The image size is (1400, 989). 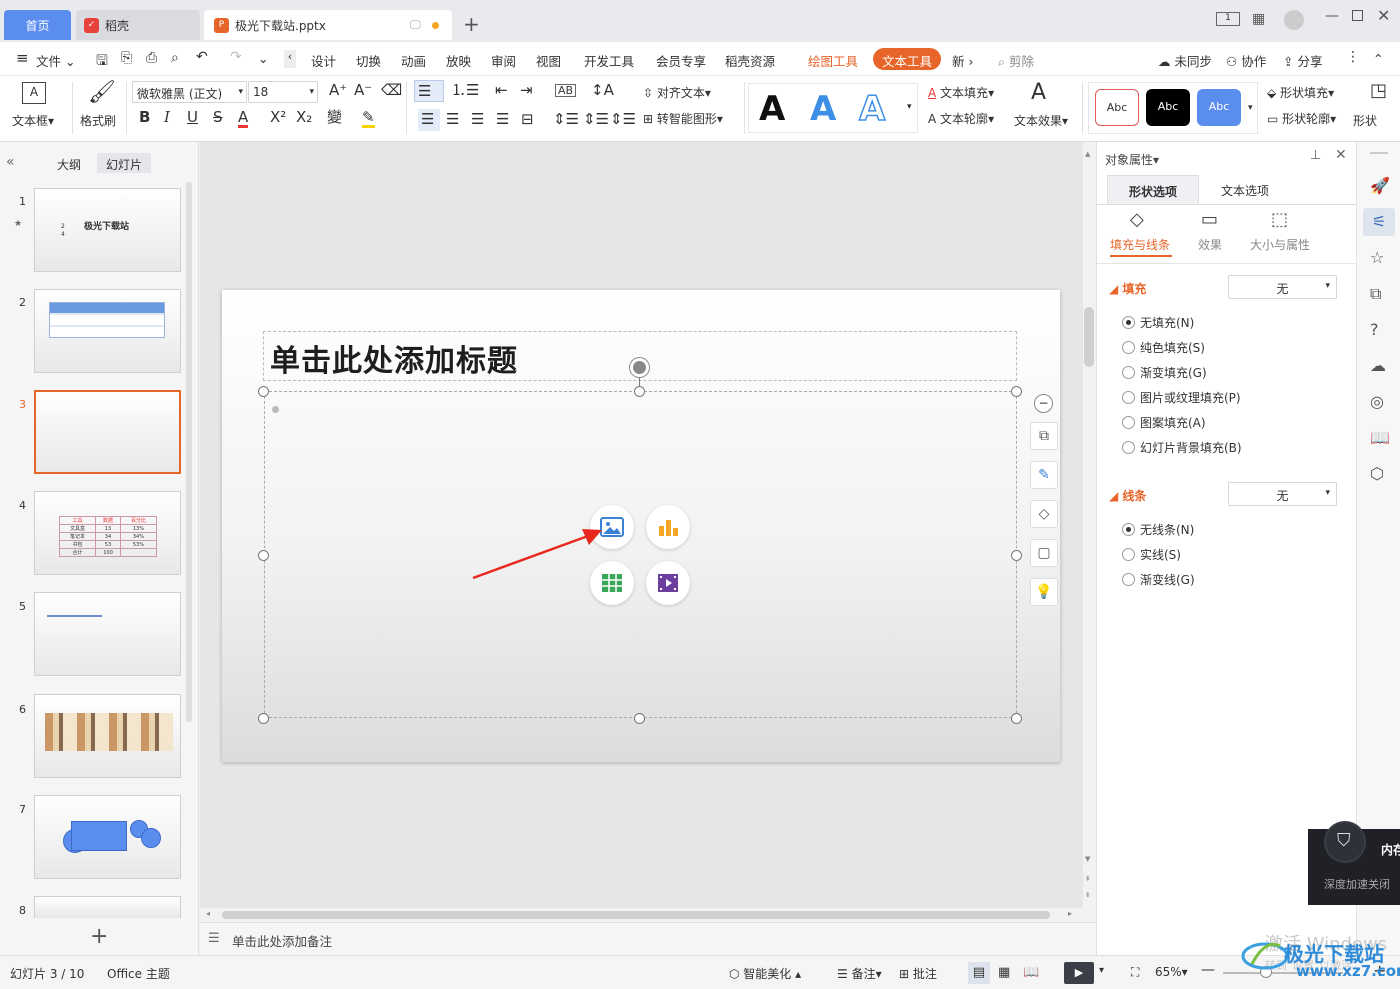 I want to click on pin-icon: ⊥, so click(x=1315, y=155).